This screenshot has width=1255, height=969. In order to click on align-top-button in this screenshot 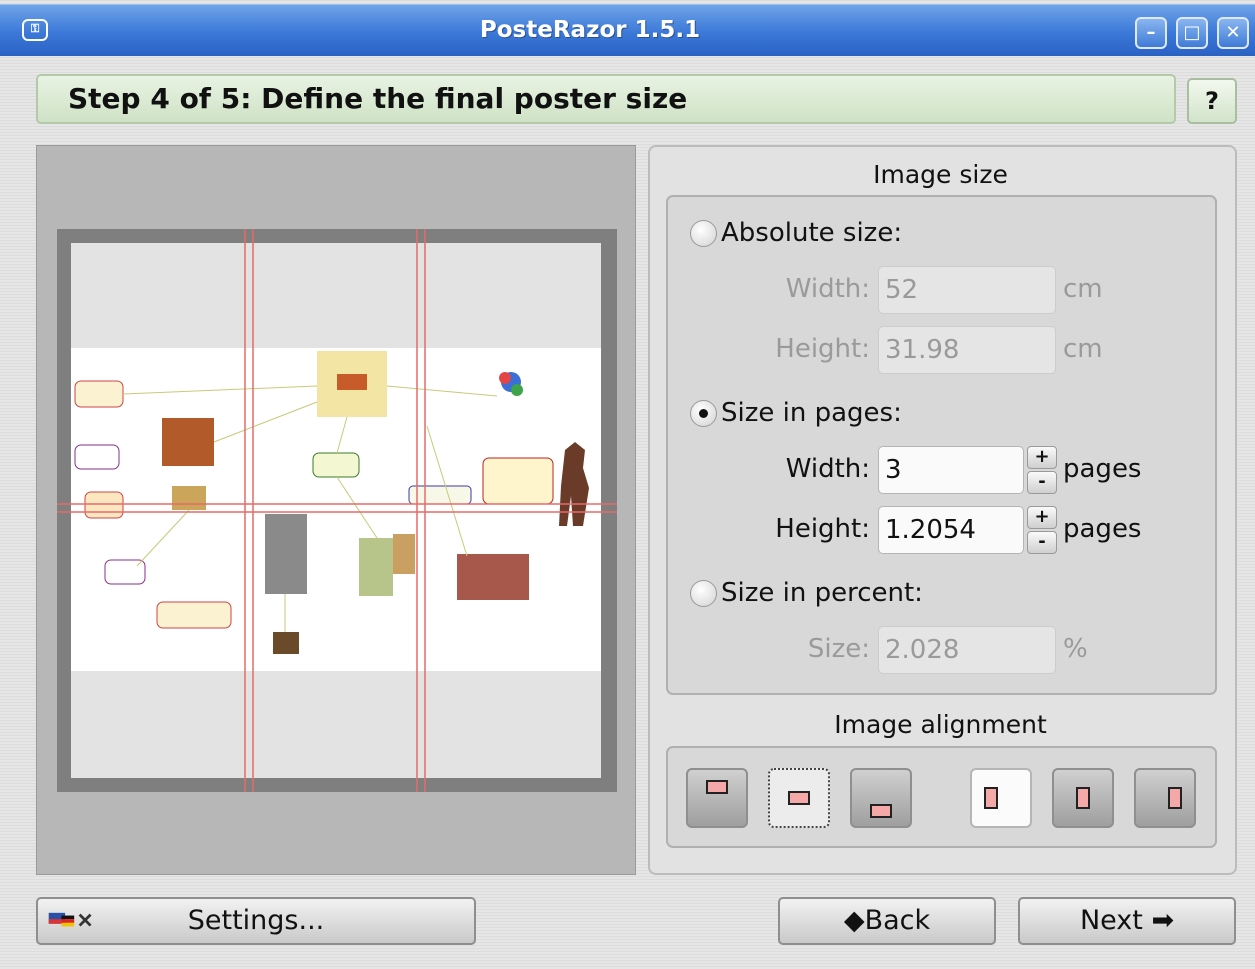, I will do `click(717, 798)`.